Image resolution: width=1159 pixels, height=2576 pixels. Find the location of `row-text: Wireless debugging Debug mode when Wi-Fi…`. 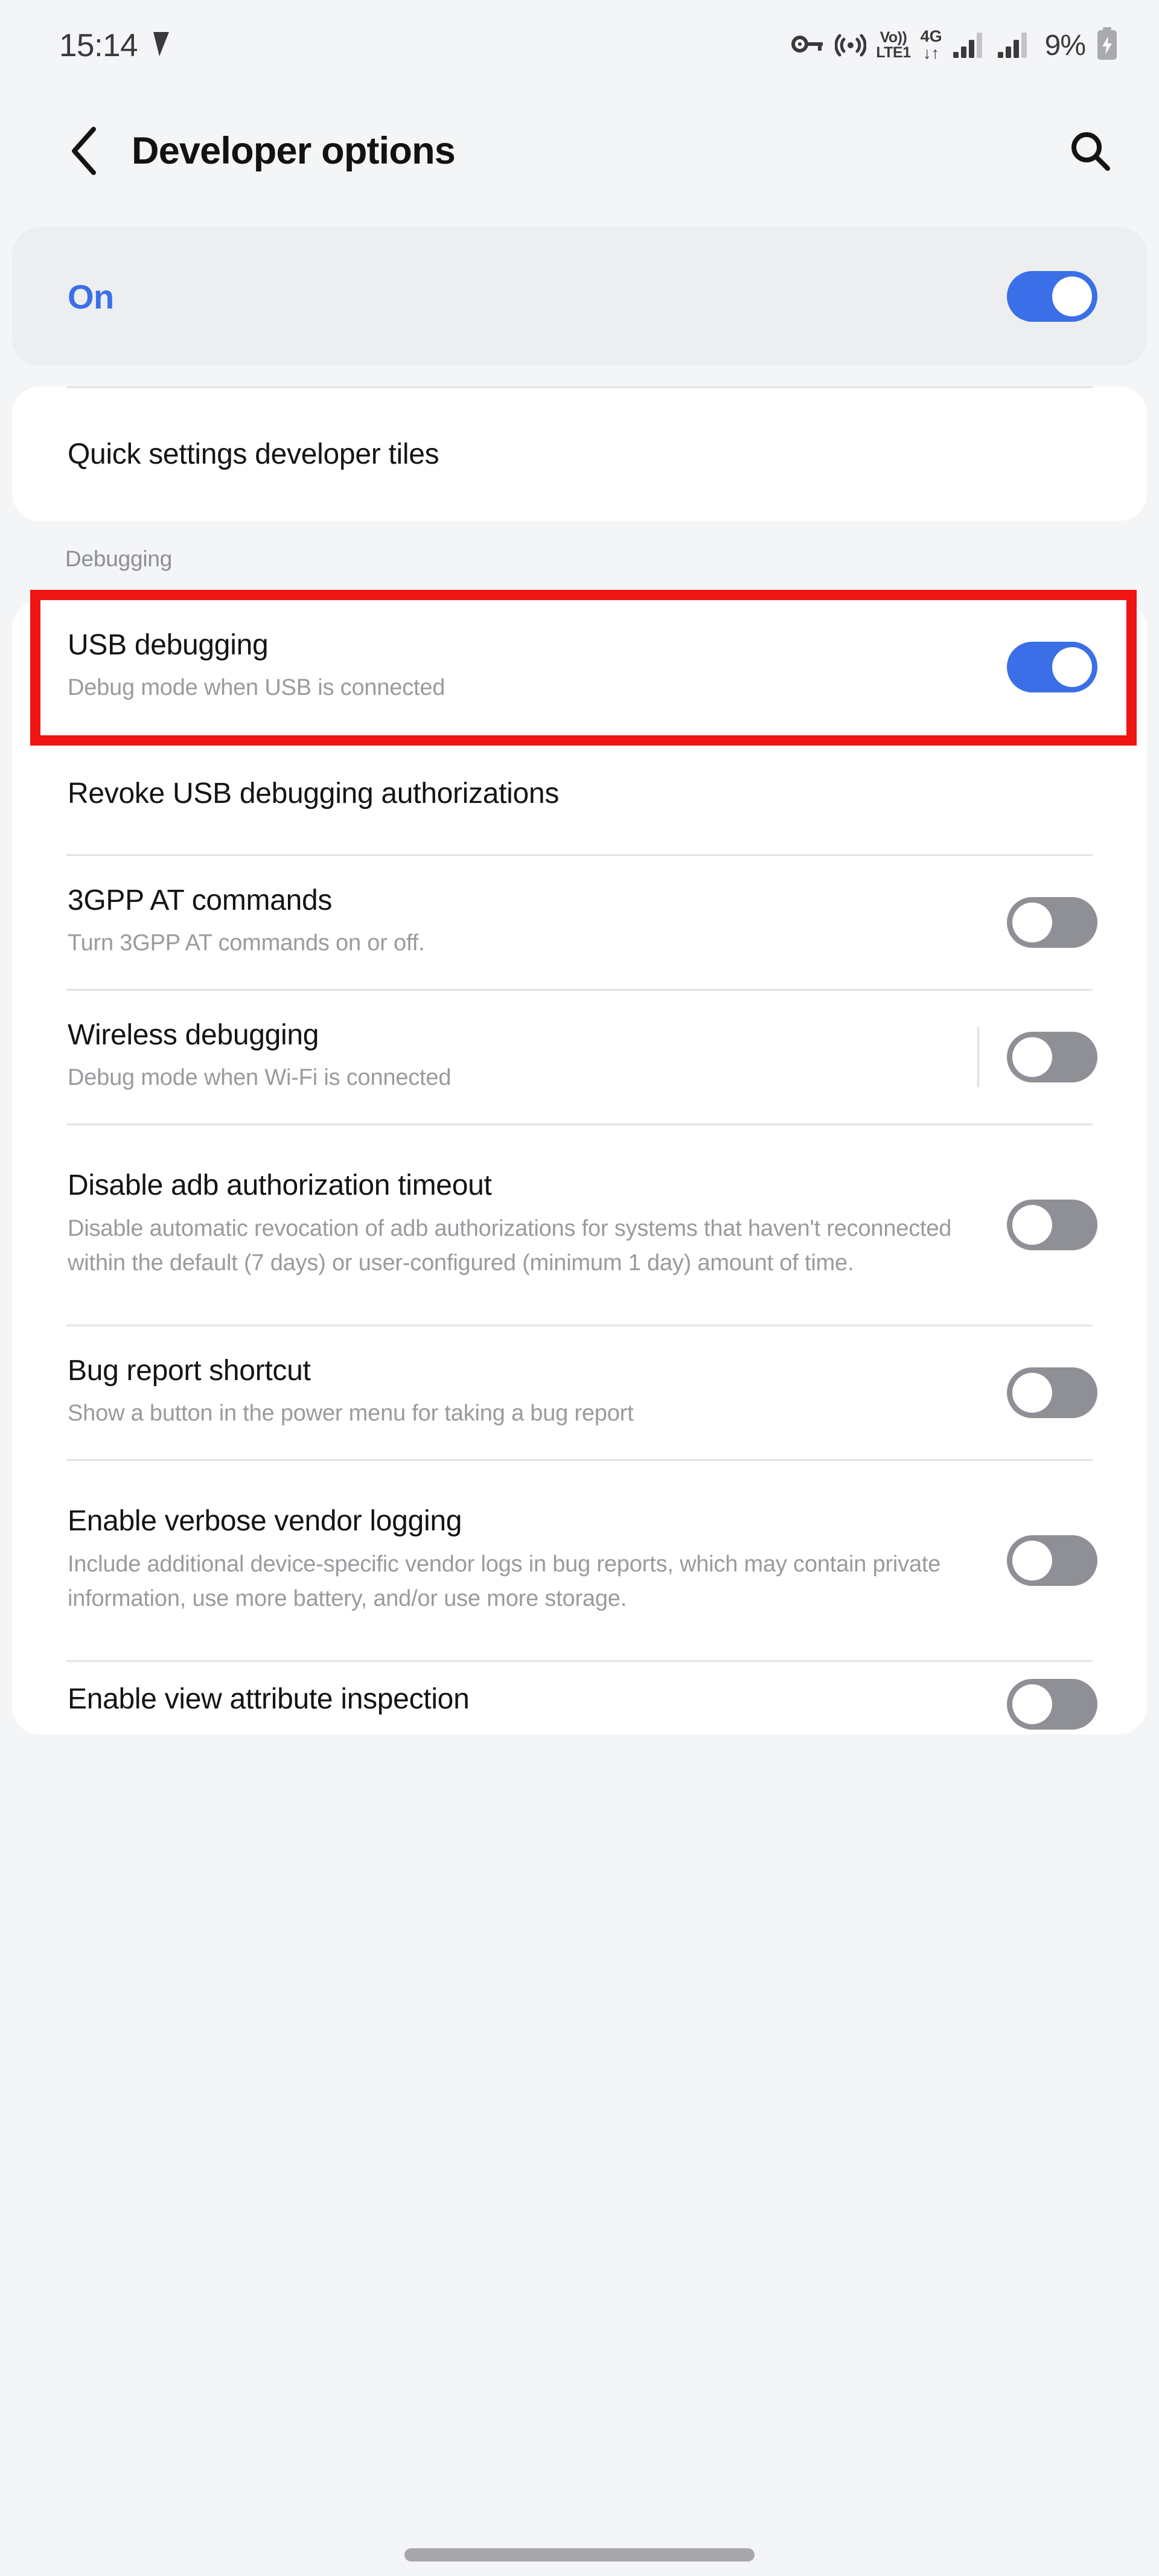

row-text: Wireless debugging Debug mode when Wi-Fi… is located at coordinates (522, 1057).